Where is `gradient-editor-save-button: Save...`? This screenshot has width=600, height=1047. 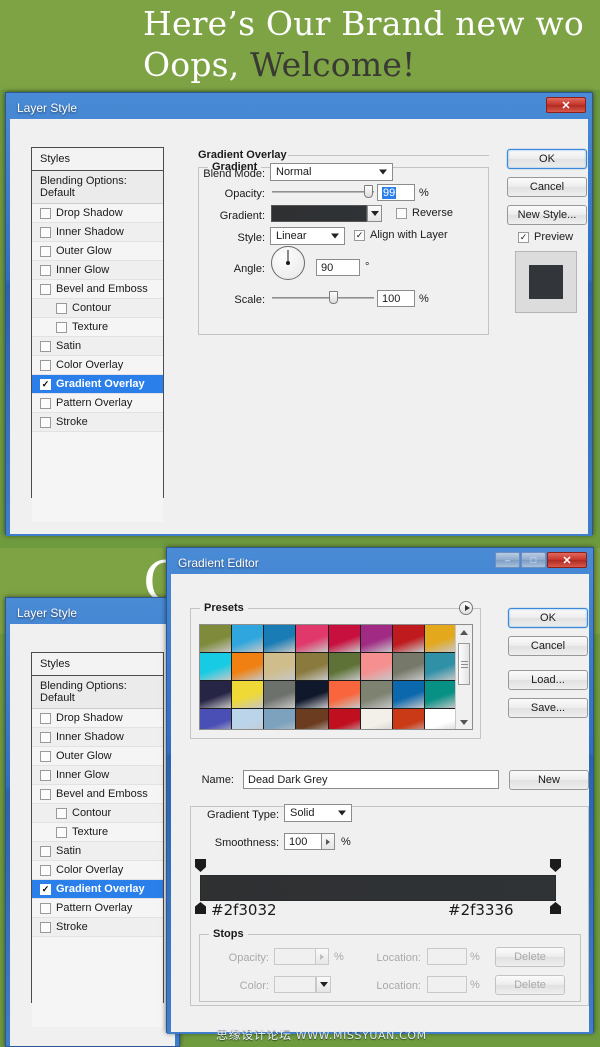 gradient-editor-save-button: Save... is located at coordinates (548, 708).